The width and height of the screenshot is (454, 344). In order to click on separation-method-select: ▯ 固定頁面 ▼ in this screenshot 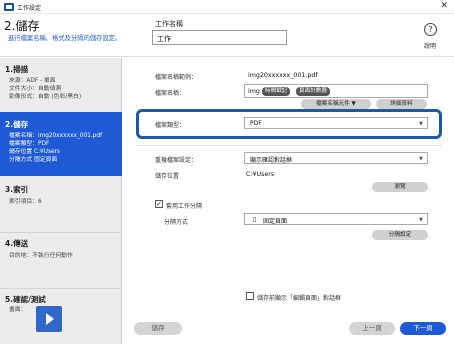, I will do `click(336, 219)`.